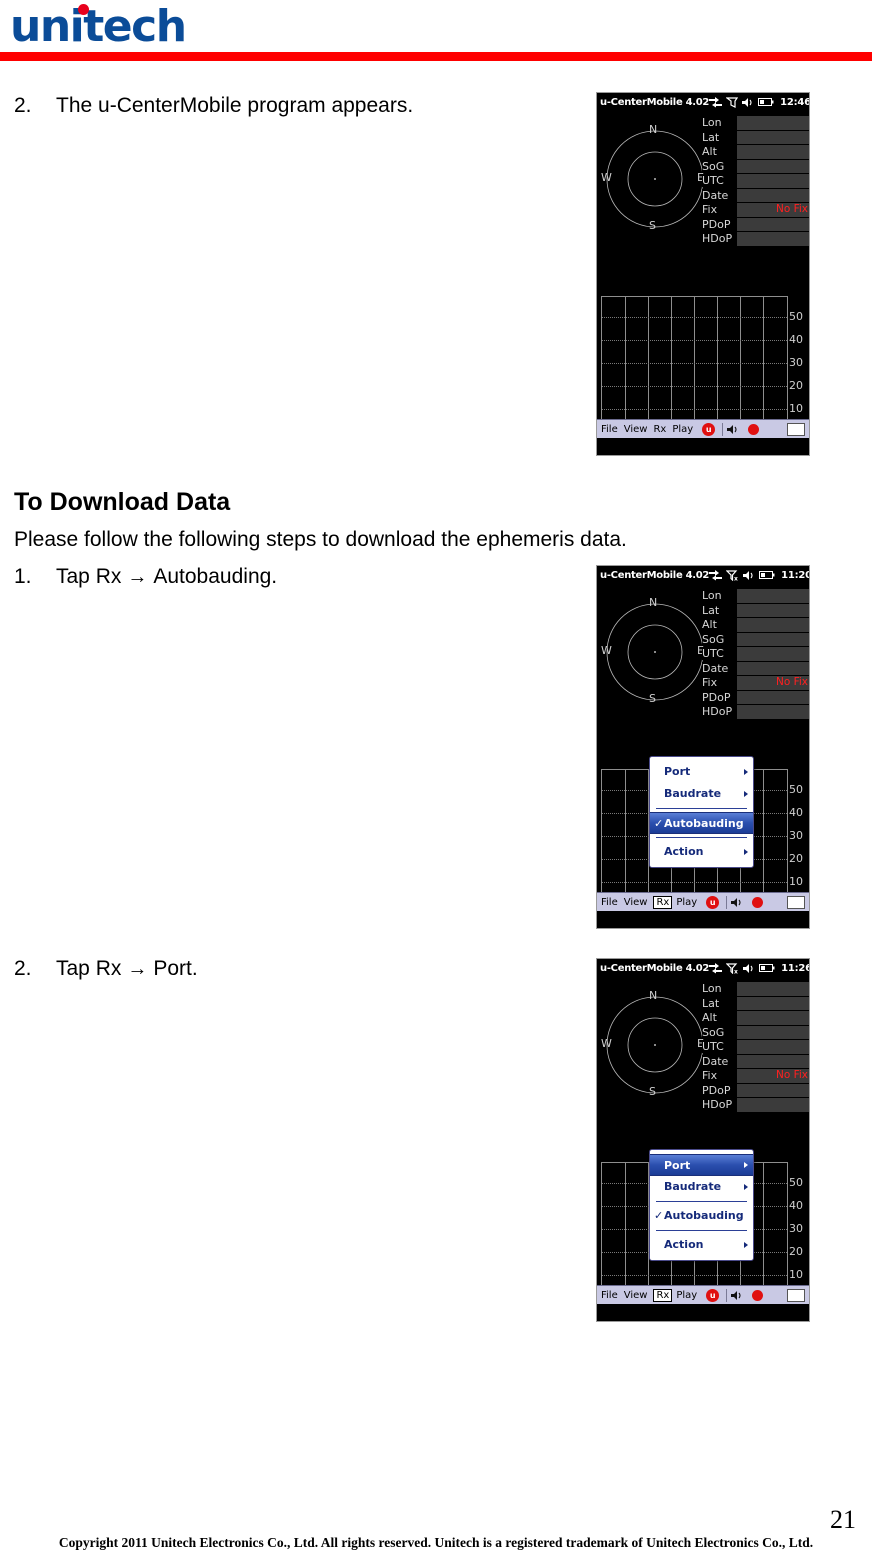 This screenshot has width=872, height=1554. Describe the element at coordinates (122, 502) in the screenshot. I see `section-heading: To Download Data` at that location.